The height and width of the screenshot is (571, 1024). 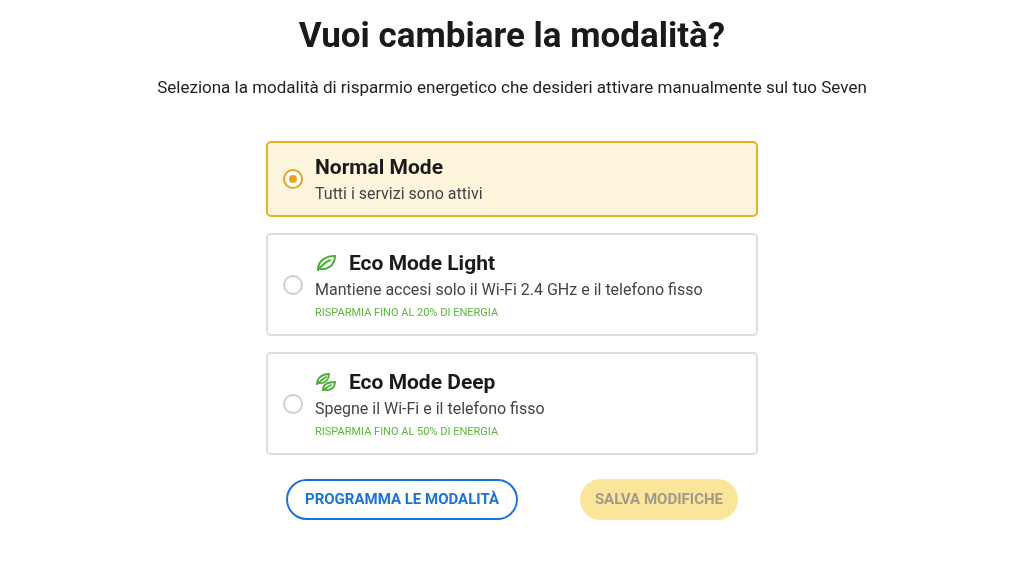 What do you see at coordinates (422, 382) in the screenshot?
I see `mode-title: Eco Mode Deep` at bounding box center [422, 382].